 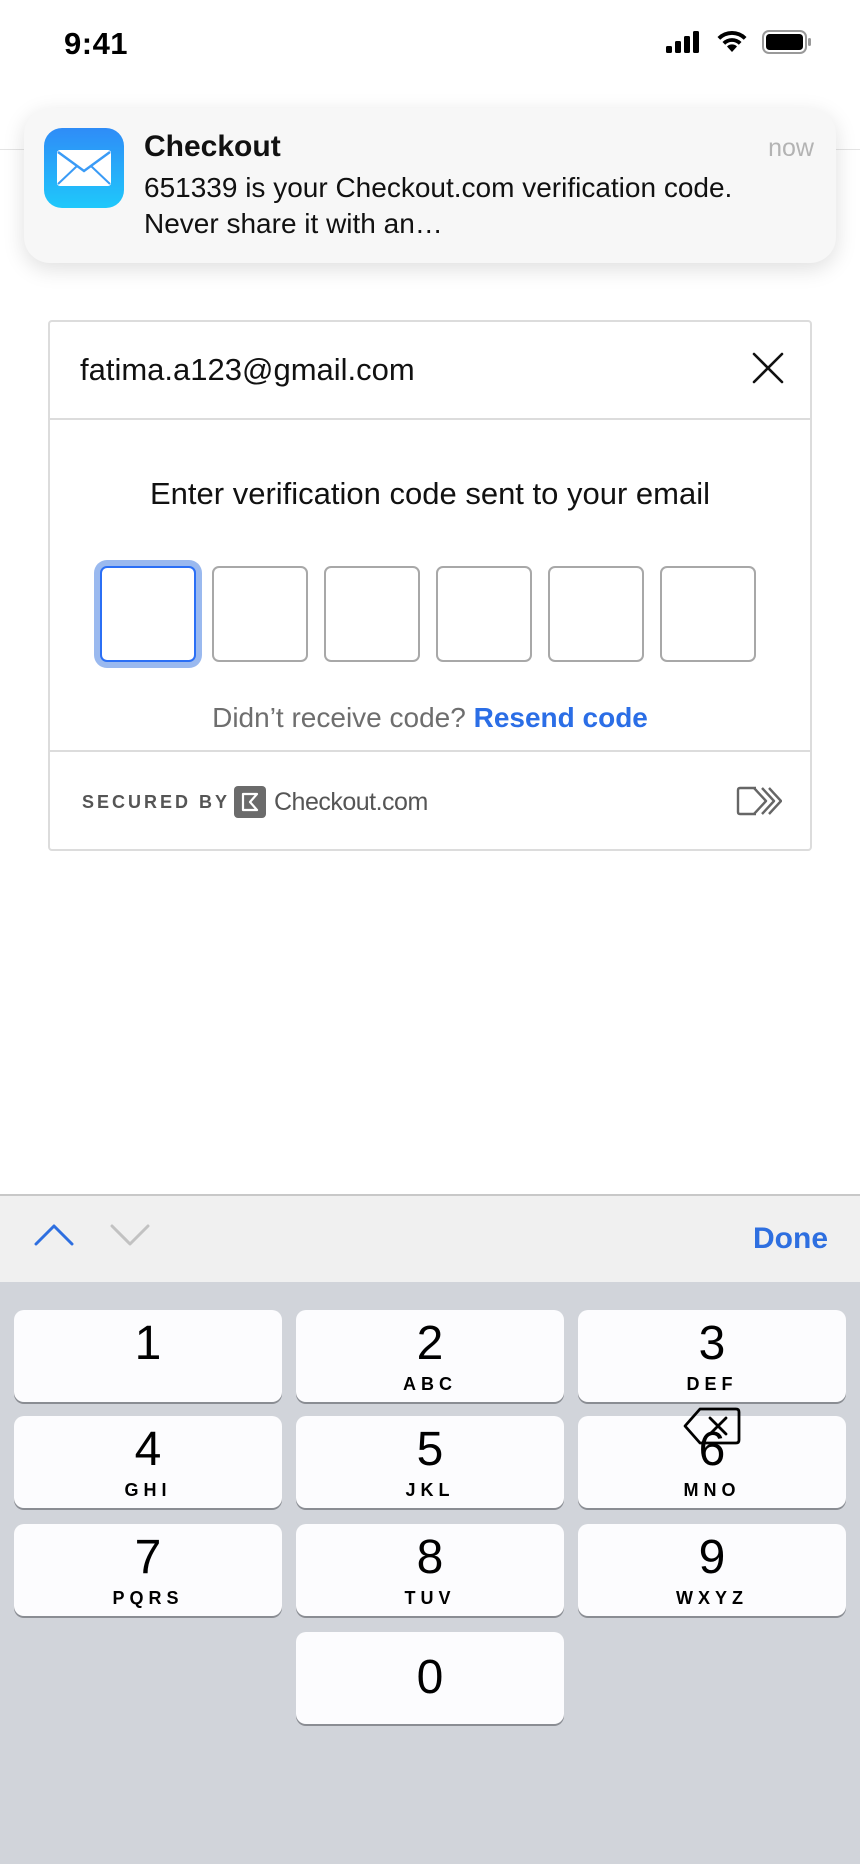 I want to click on key-digit: 0, so click(x=430, y=1677).